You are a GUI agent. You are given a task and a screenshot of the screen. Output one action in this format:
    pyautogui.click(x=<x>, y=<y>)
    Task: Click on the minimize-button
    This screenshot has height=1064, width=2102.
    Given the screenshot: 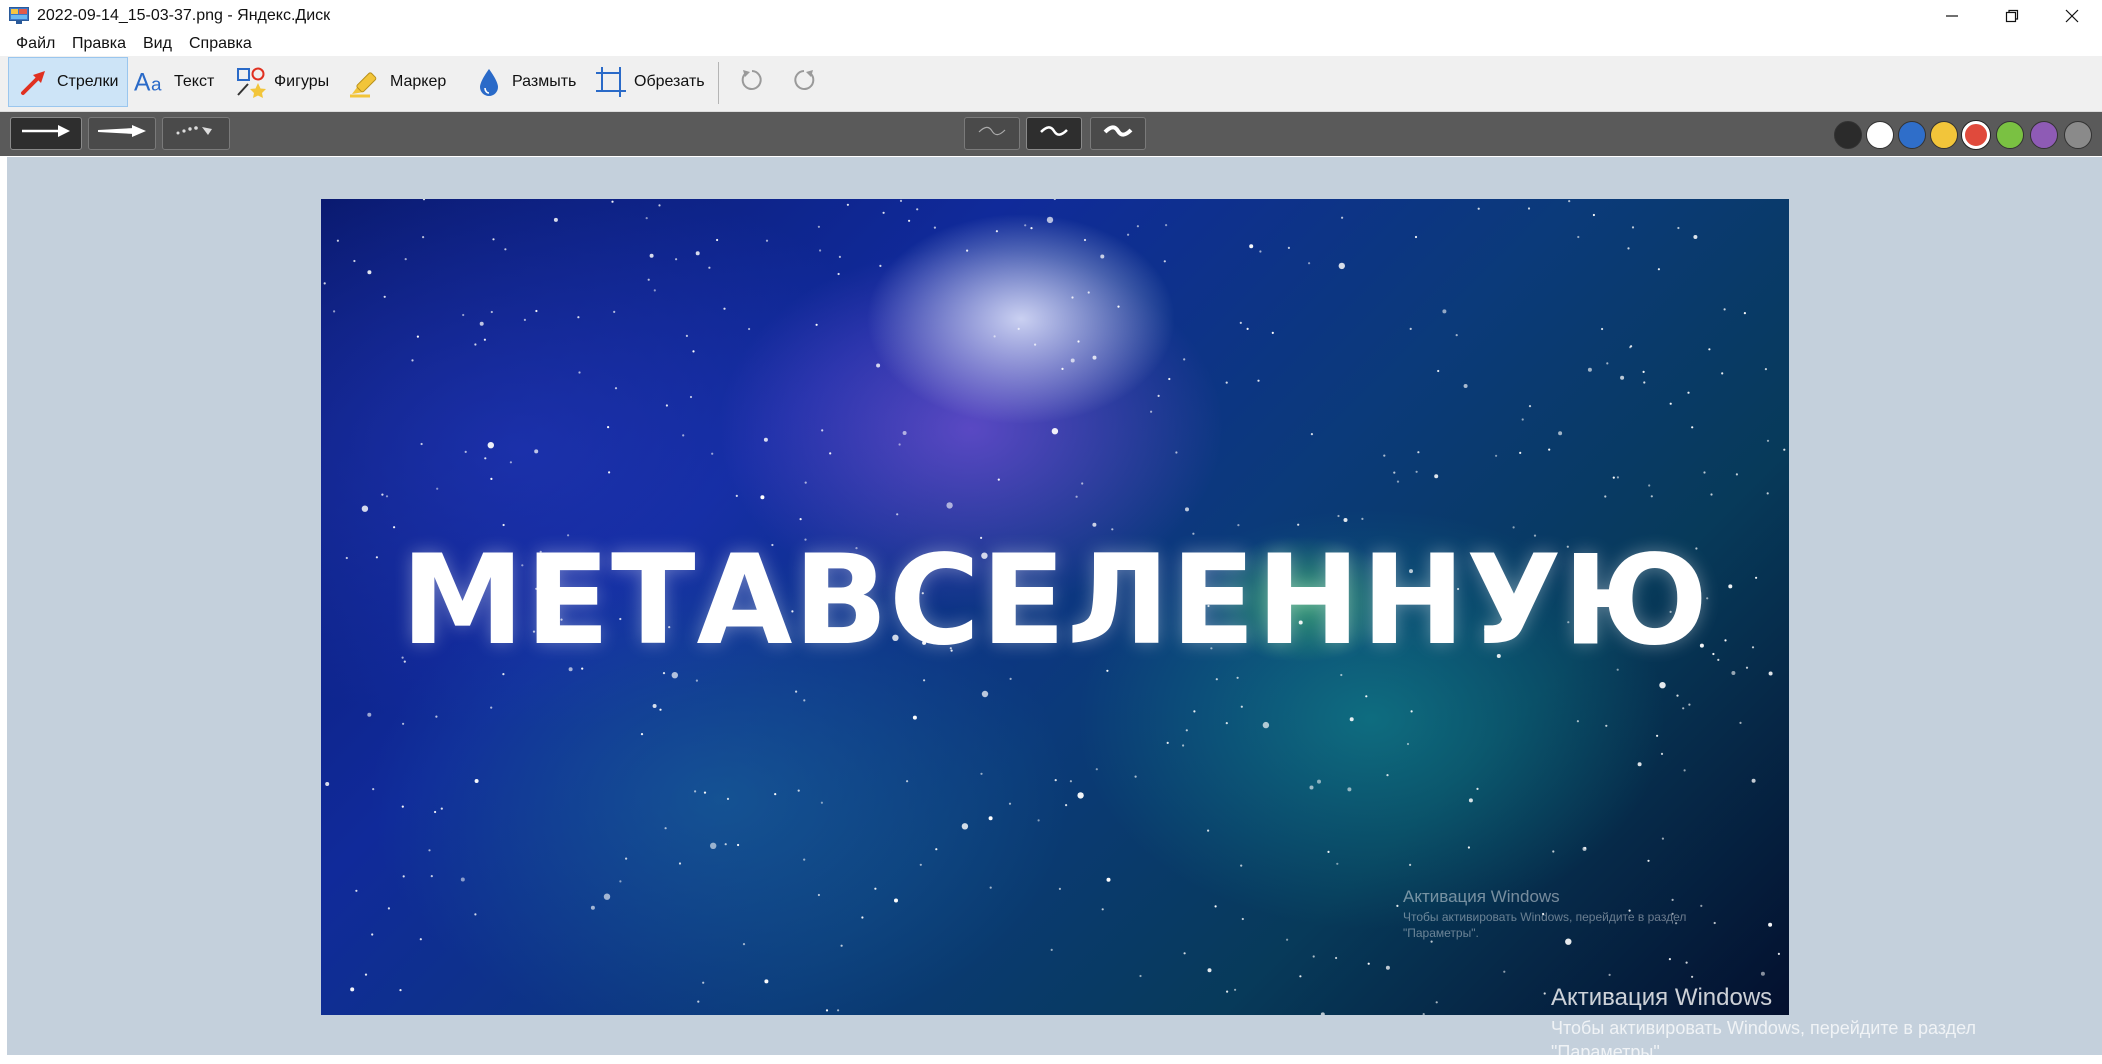 What is the action you would take?
    pyautogui.click(x=1952, y=16)
    